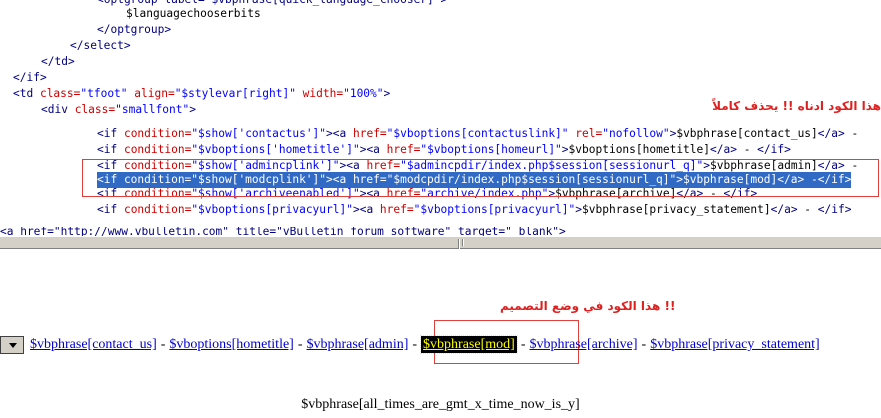 This screenshot has height=418, width=881. Describe the element at coordinates (440, 244) in the screenshot. I see `view-splitter` at that location.